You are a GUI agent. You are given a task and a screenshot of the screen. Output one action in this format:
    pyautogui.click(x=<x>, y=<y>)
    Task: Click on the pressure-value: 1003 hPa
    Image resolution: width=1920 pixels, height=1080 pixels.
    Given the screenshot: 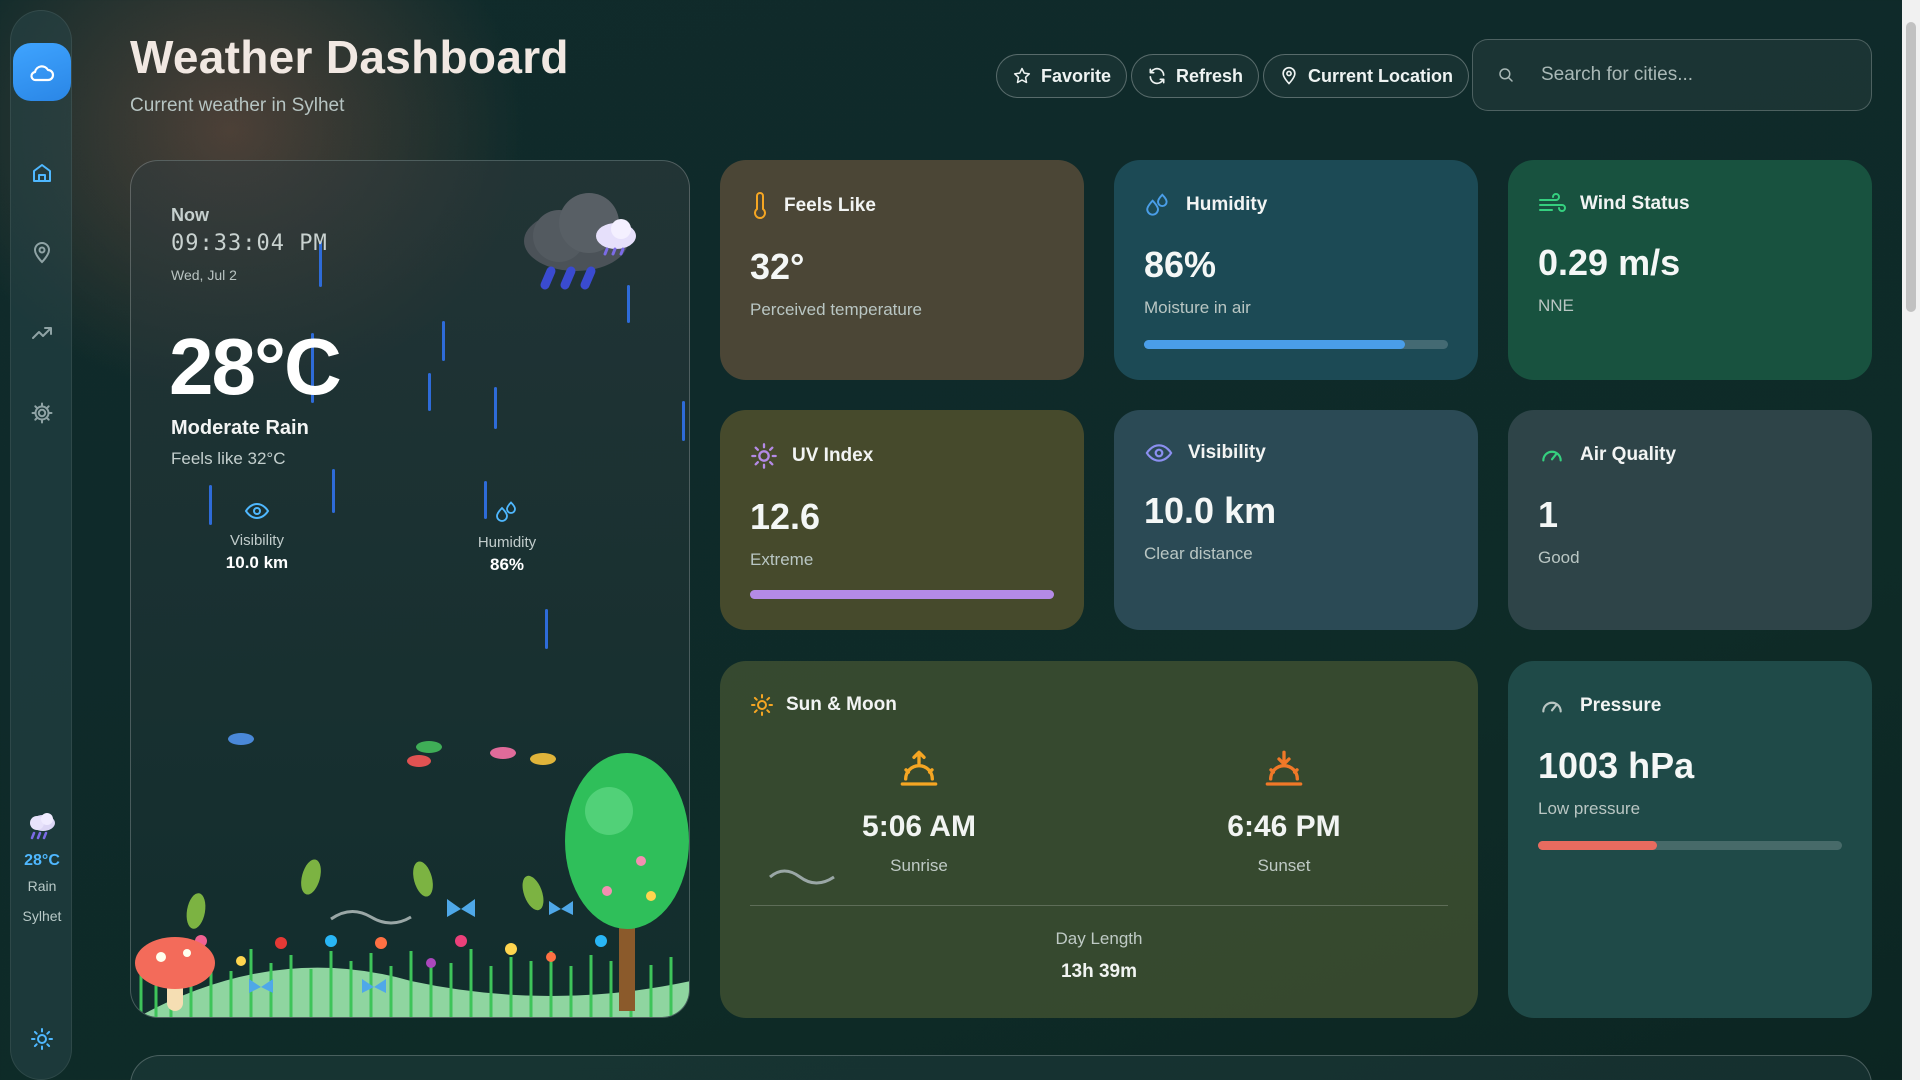 What is the action you would take?
    pyautogui.click(x=1616, y=765)
    